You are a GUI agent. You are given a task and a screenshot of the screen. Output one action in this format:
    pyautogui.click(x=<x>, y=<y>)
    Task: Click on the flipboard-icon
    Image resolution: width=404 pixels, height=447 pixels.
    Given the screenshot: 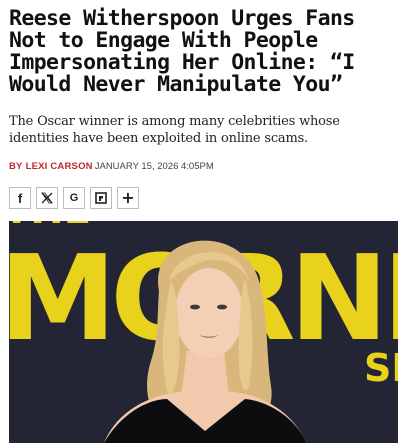 What is the action you would take?
    pyautogui.click(x=101, y=198)
    